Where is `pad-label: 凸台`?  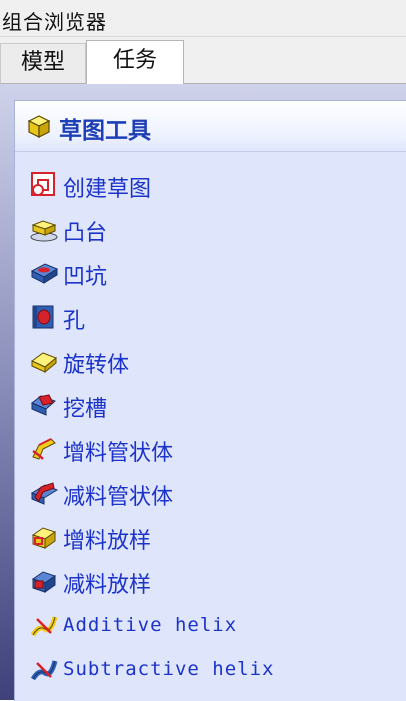
pad-label: 凸台 is located at coordinates (85, 233).